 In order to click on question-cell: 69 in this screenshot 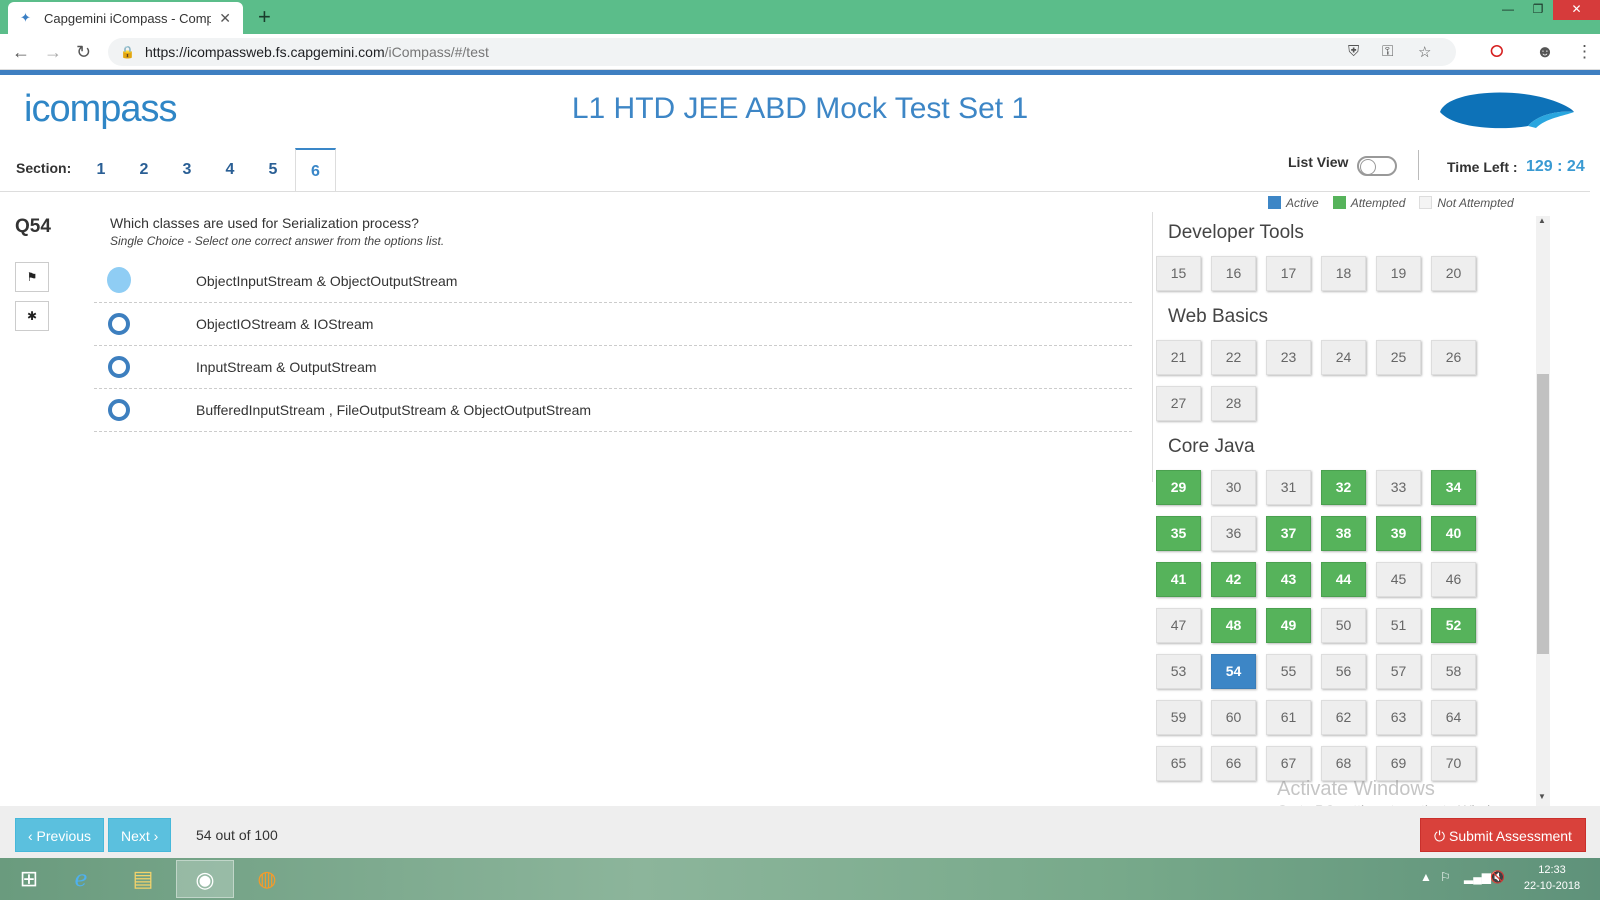, I will do `click(1398, 763)`.